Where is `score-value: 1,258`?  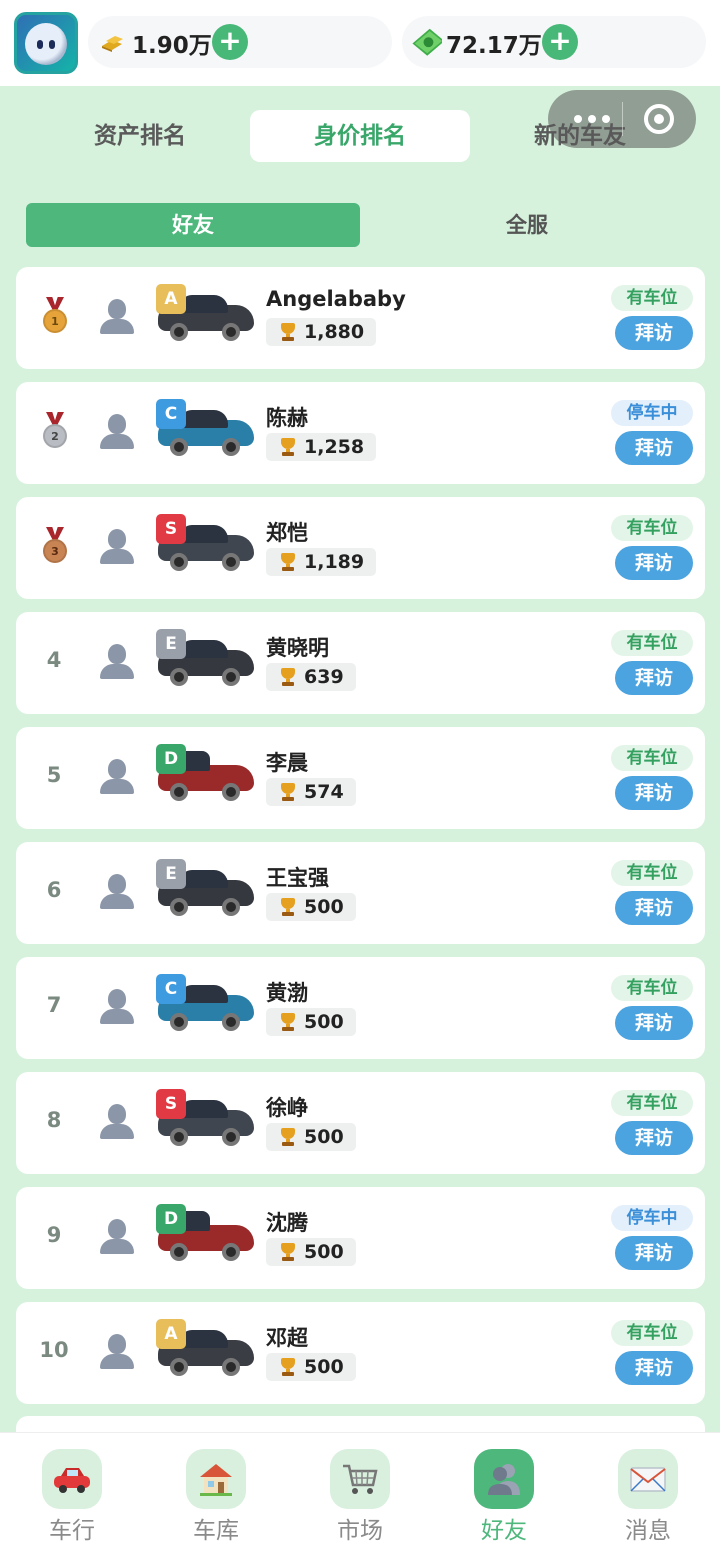 score-value: 1,258 is located at coordinates (334, 447).